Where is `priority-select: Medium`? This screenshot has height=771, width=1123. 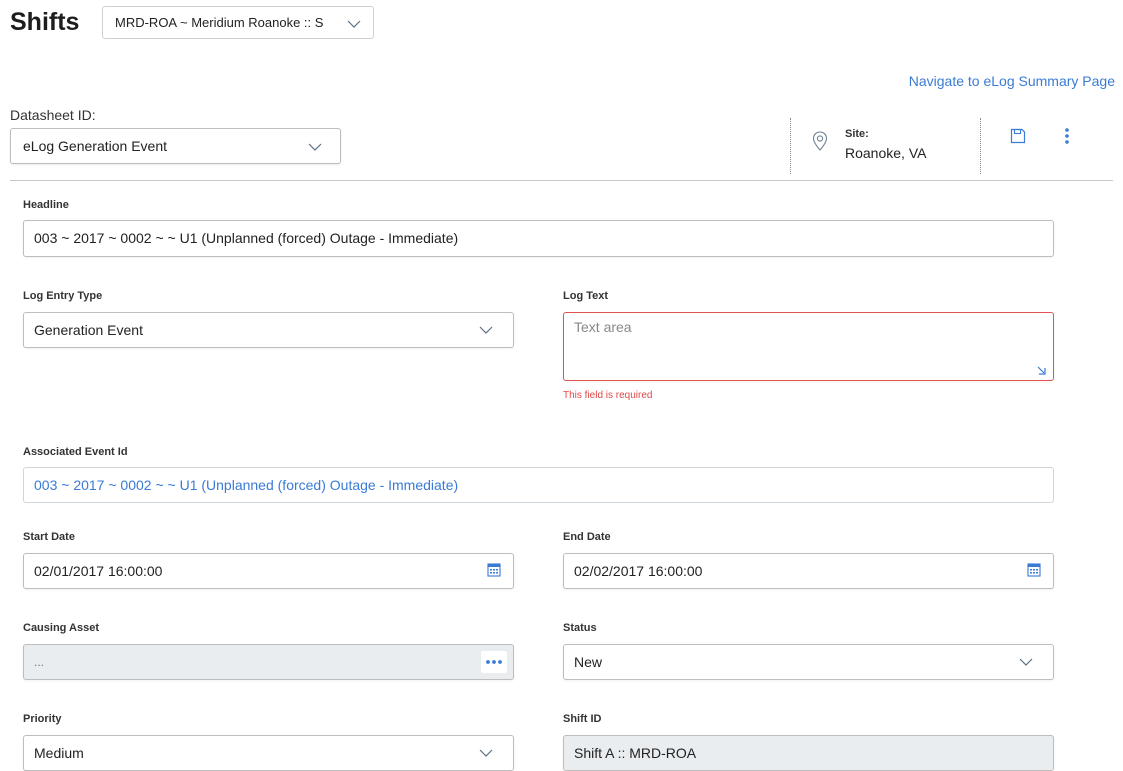
priority-select: Medium is located at coordinates (268, 753).